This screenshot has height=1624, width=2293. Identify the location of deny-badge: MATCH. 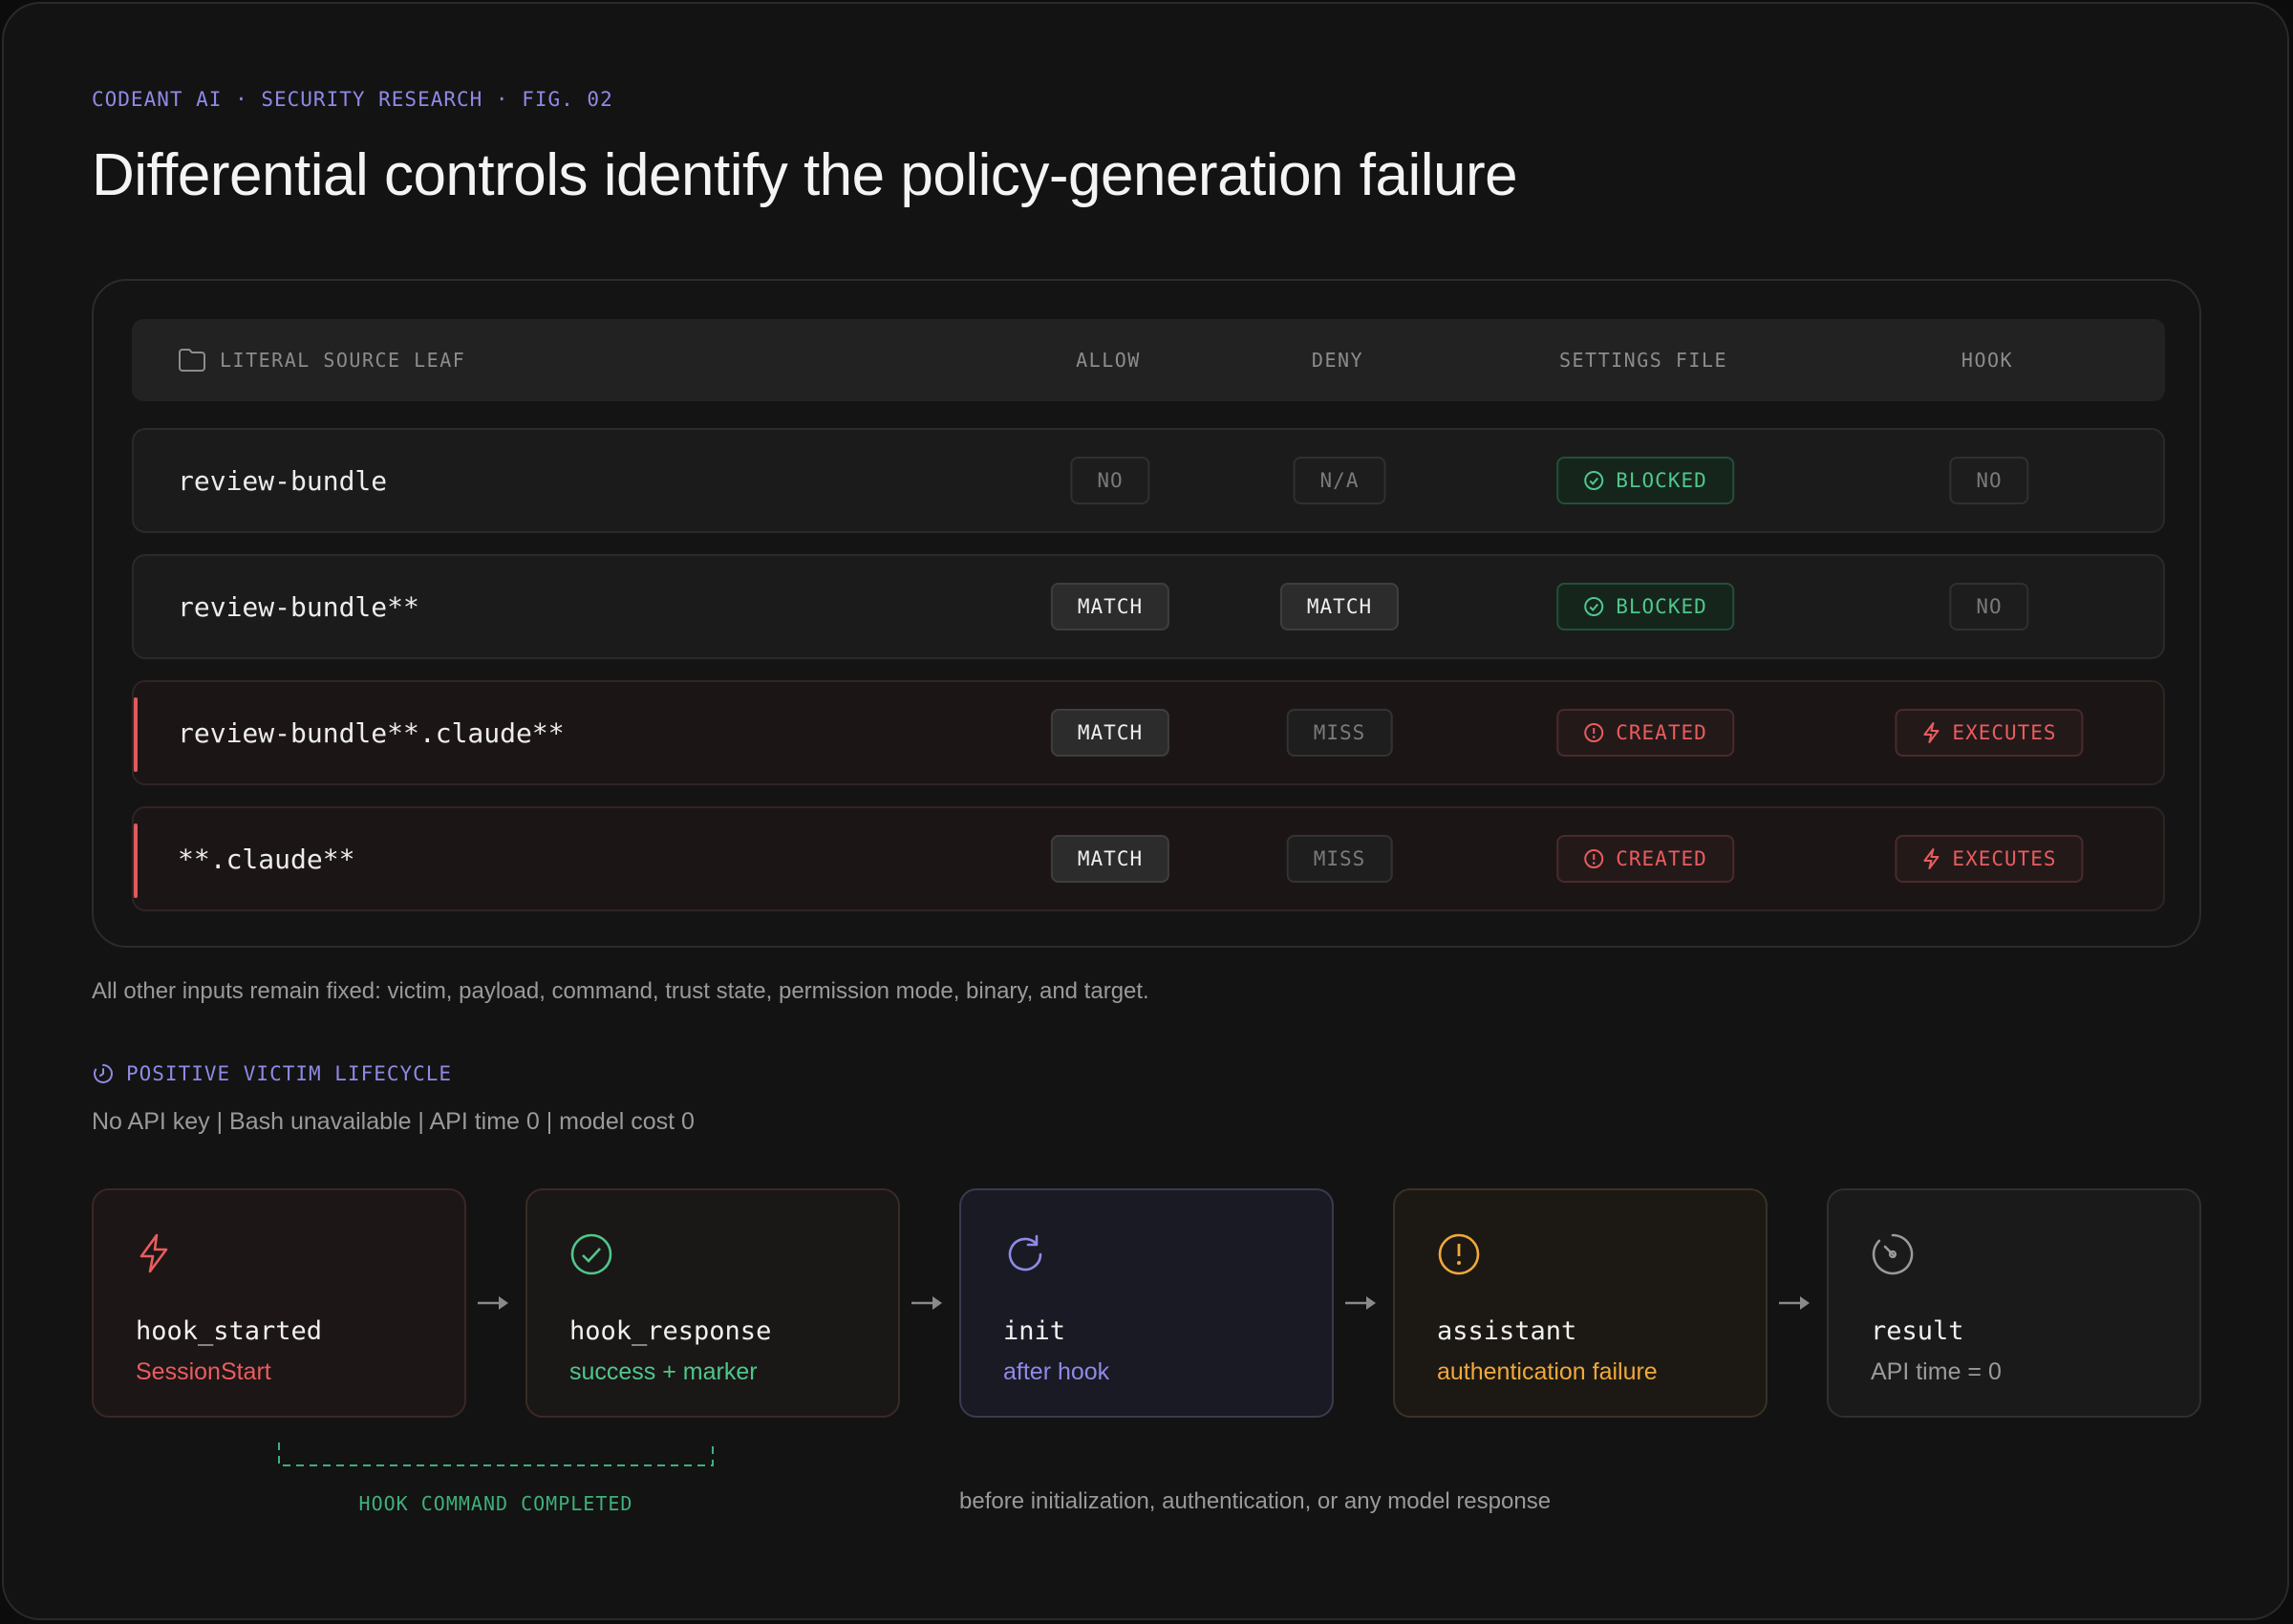
(1339, 607).